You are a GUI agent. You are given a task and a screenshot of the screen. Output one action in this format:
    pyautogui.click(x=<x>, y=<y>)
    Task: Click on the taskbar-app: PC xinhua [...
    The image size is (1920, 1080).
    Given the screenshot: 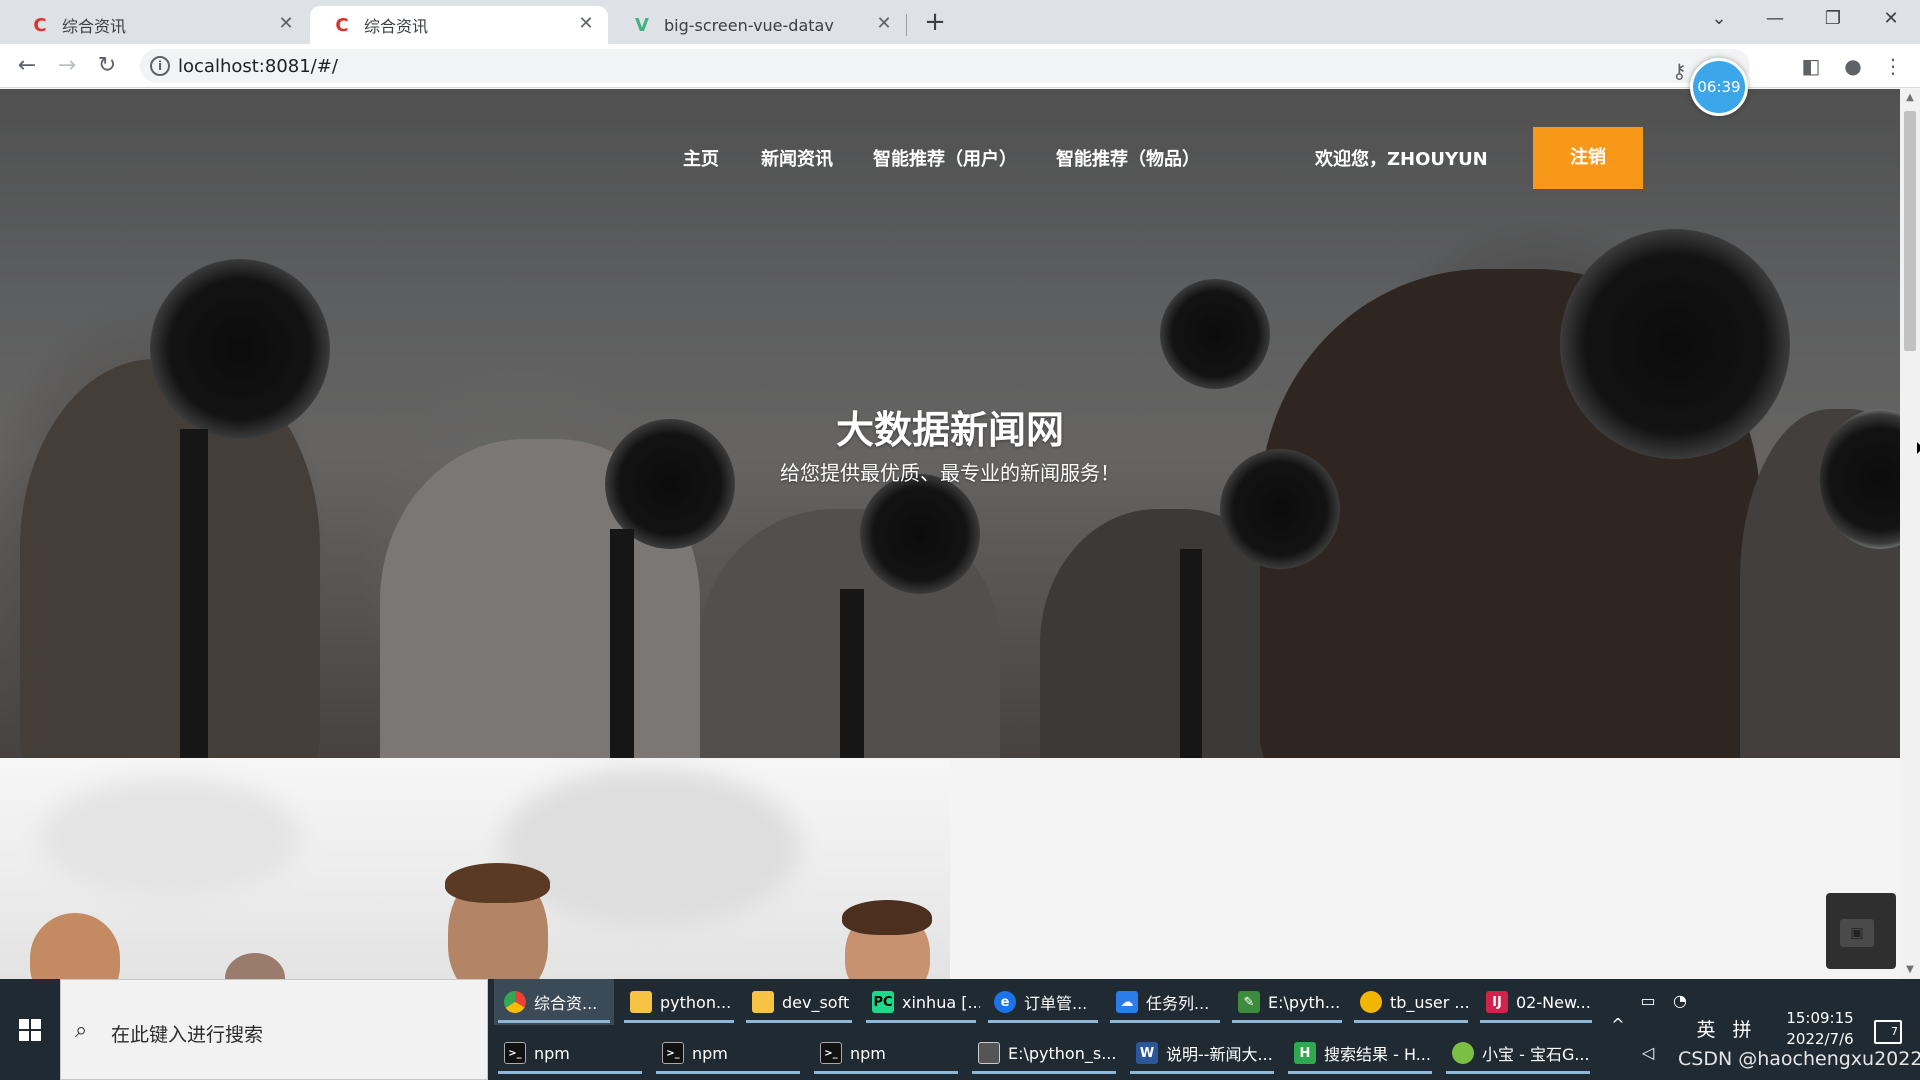 What is the action you would take?
    pyautogui.click(x=921, y=1002)
    